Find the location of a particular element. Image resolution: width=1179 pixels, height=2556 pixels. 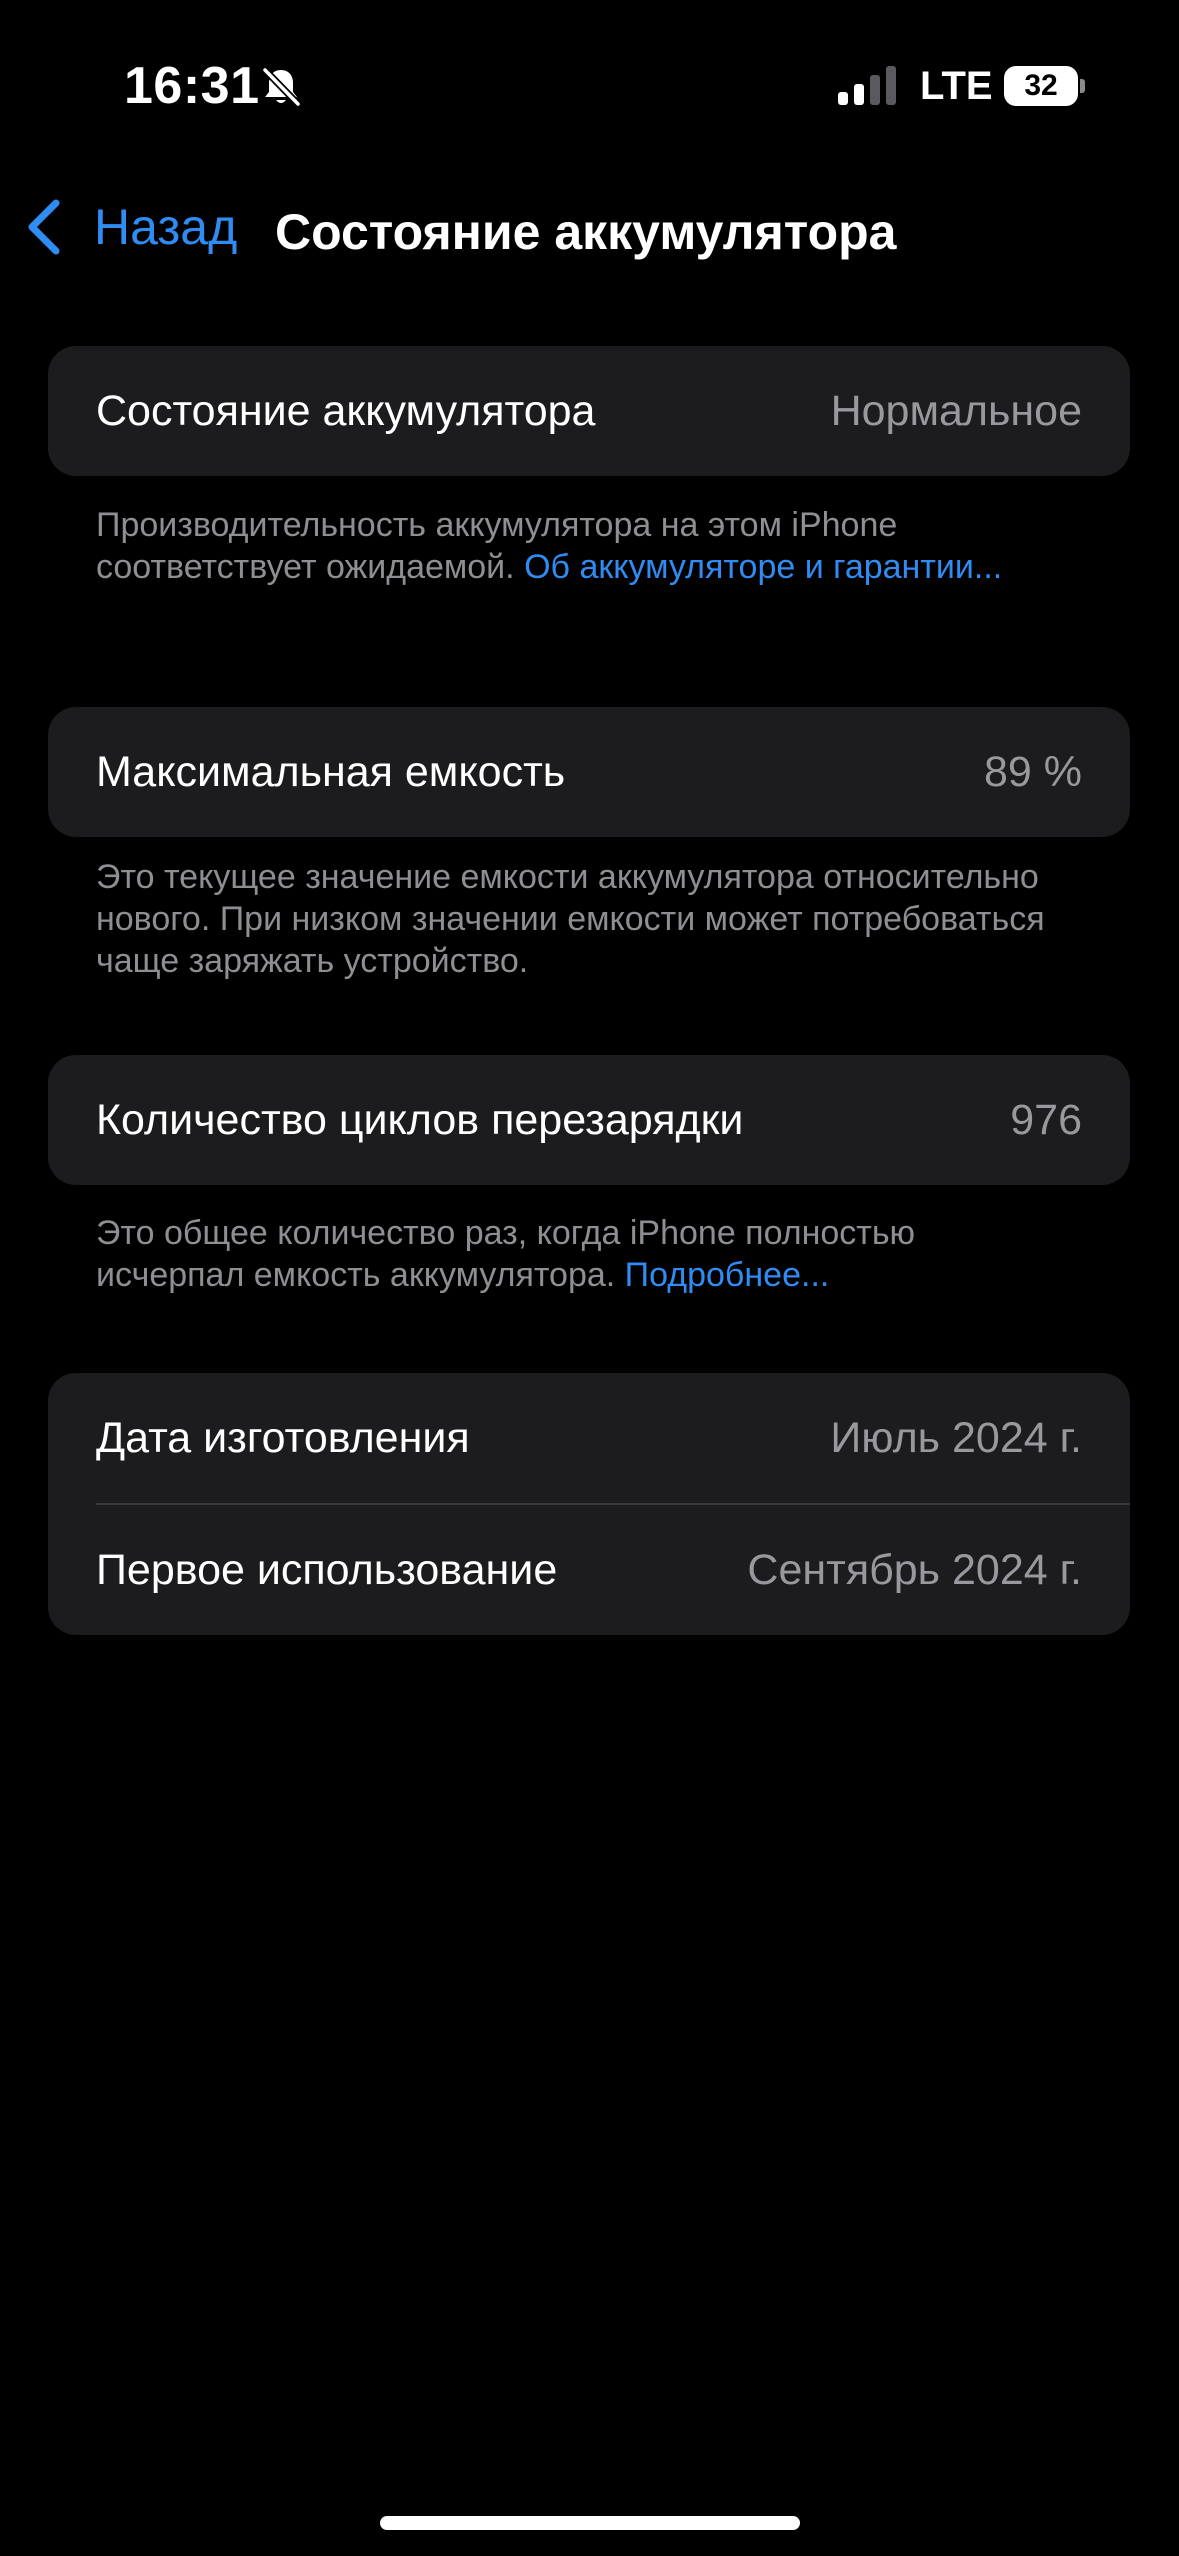

first-use-value: Сентябрь 2024 г. is located at coordinates (914, 1569).